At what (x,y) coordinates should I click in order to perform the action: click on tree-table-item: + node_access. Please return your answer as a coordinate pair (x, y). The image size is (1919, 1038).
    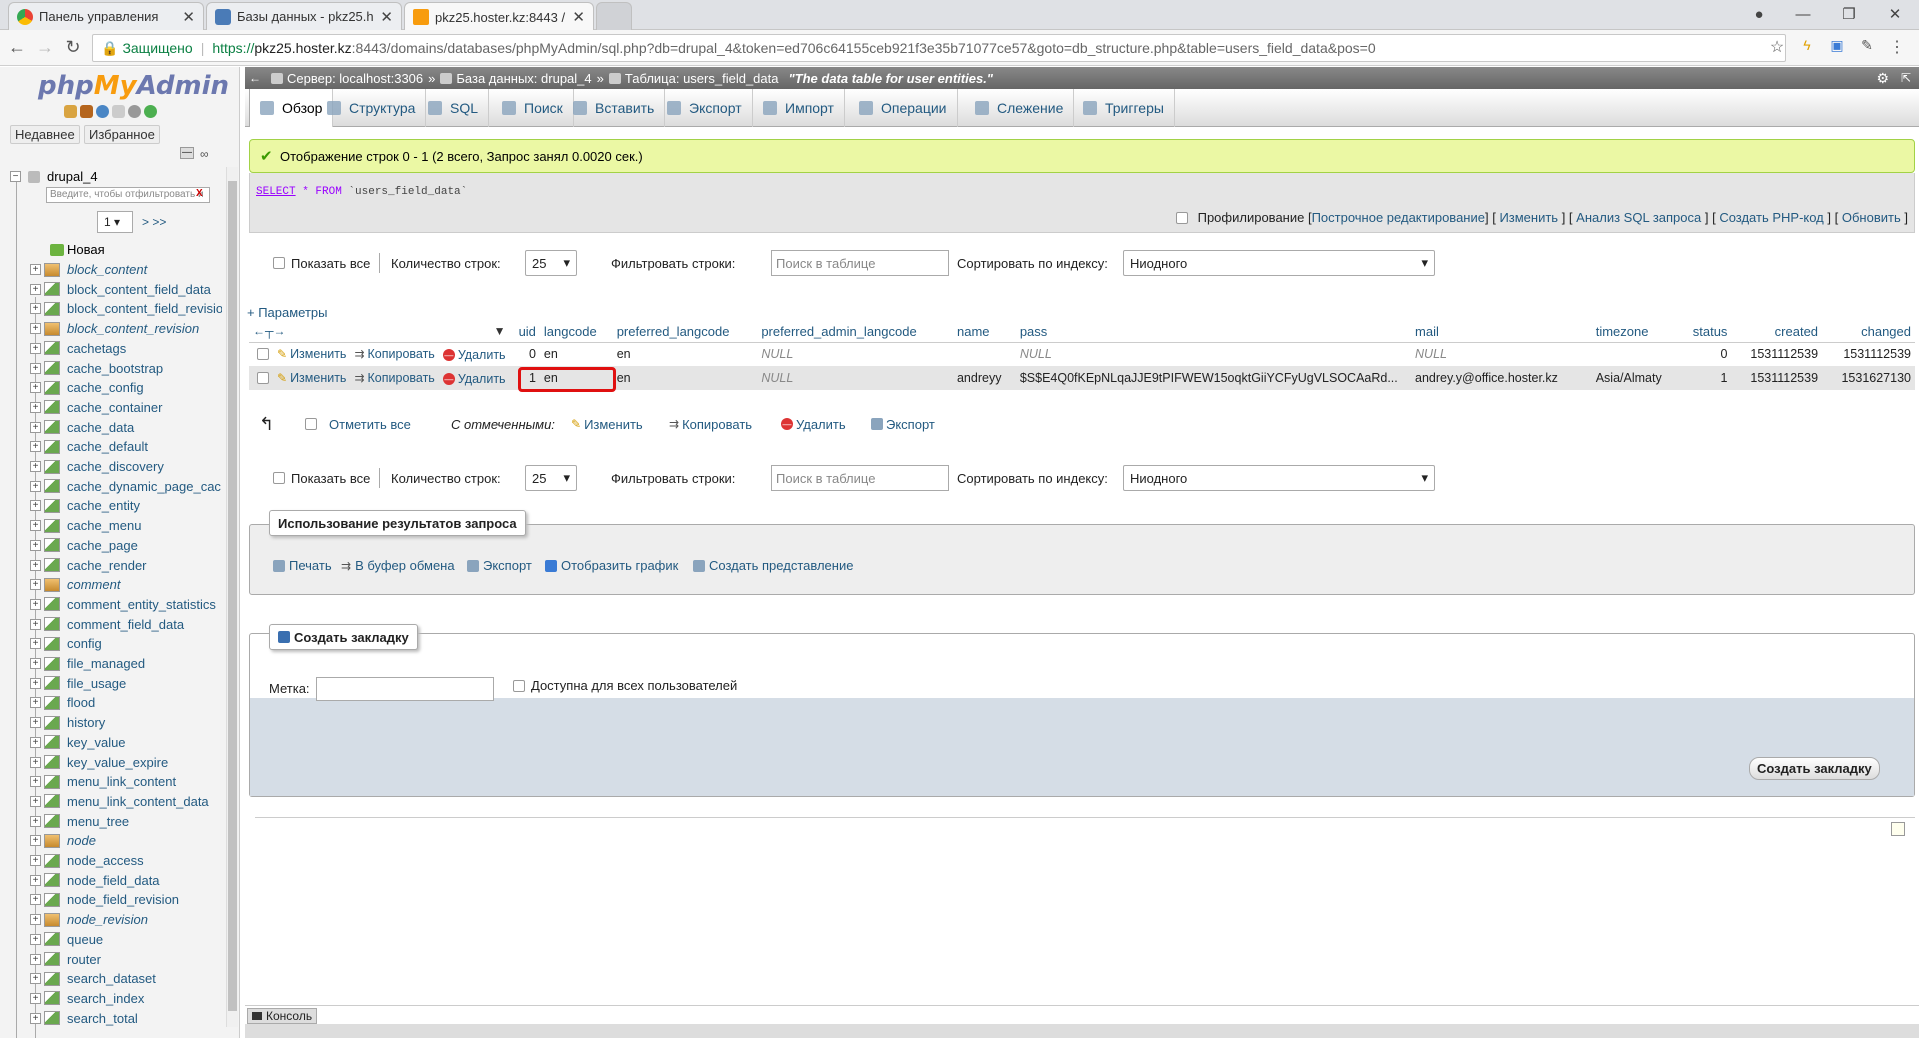
    Looking at the image, I should click on (111, 860).